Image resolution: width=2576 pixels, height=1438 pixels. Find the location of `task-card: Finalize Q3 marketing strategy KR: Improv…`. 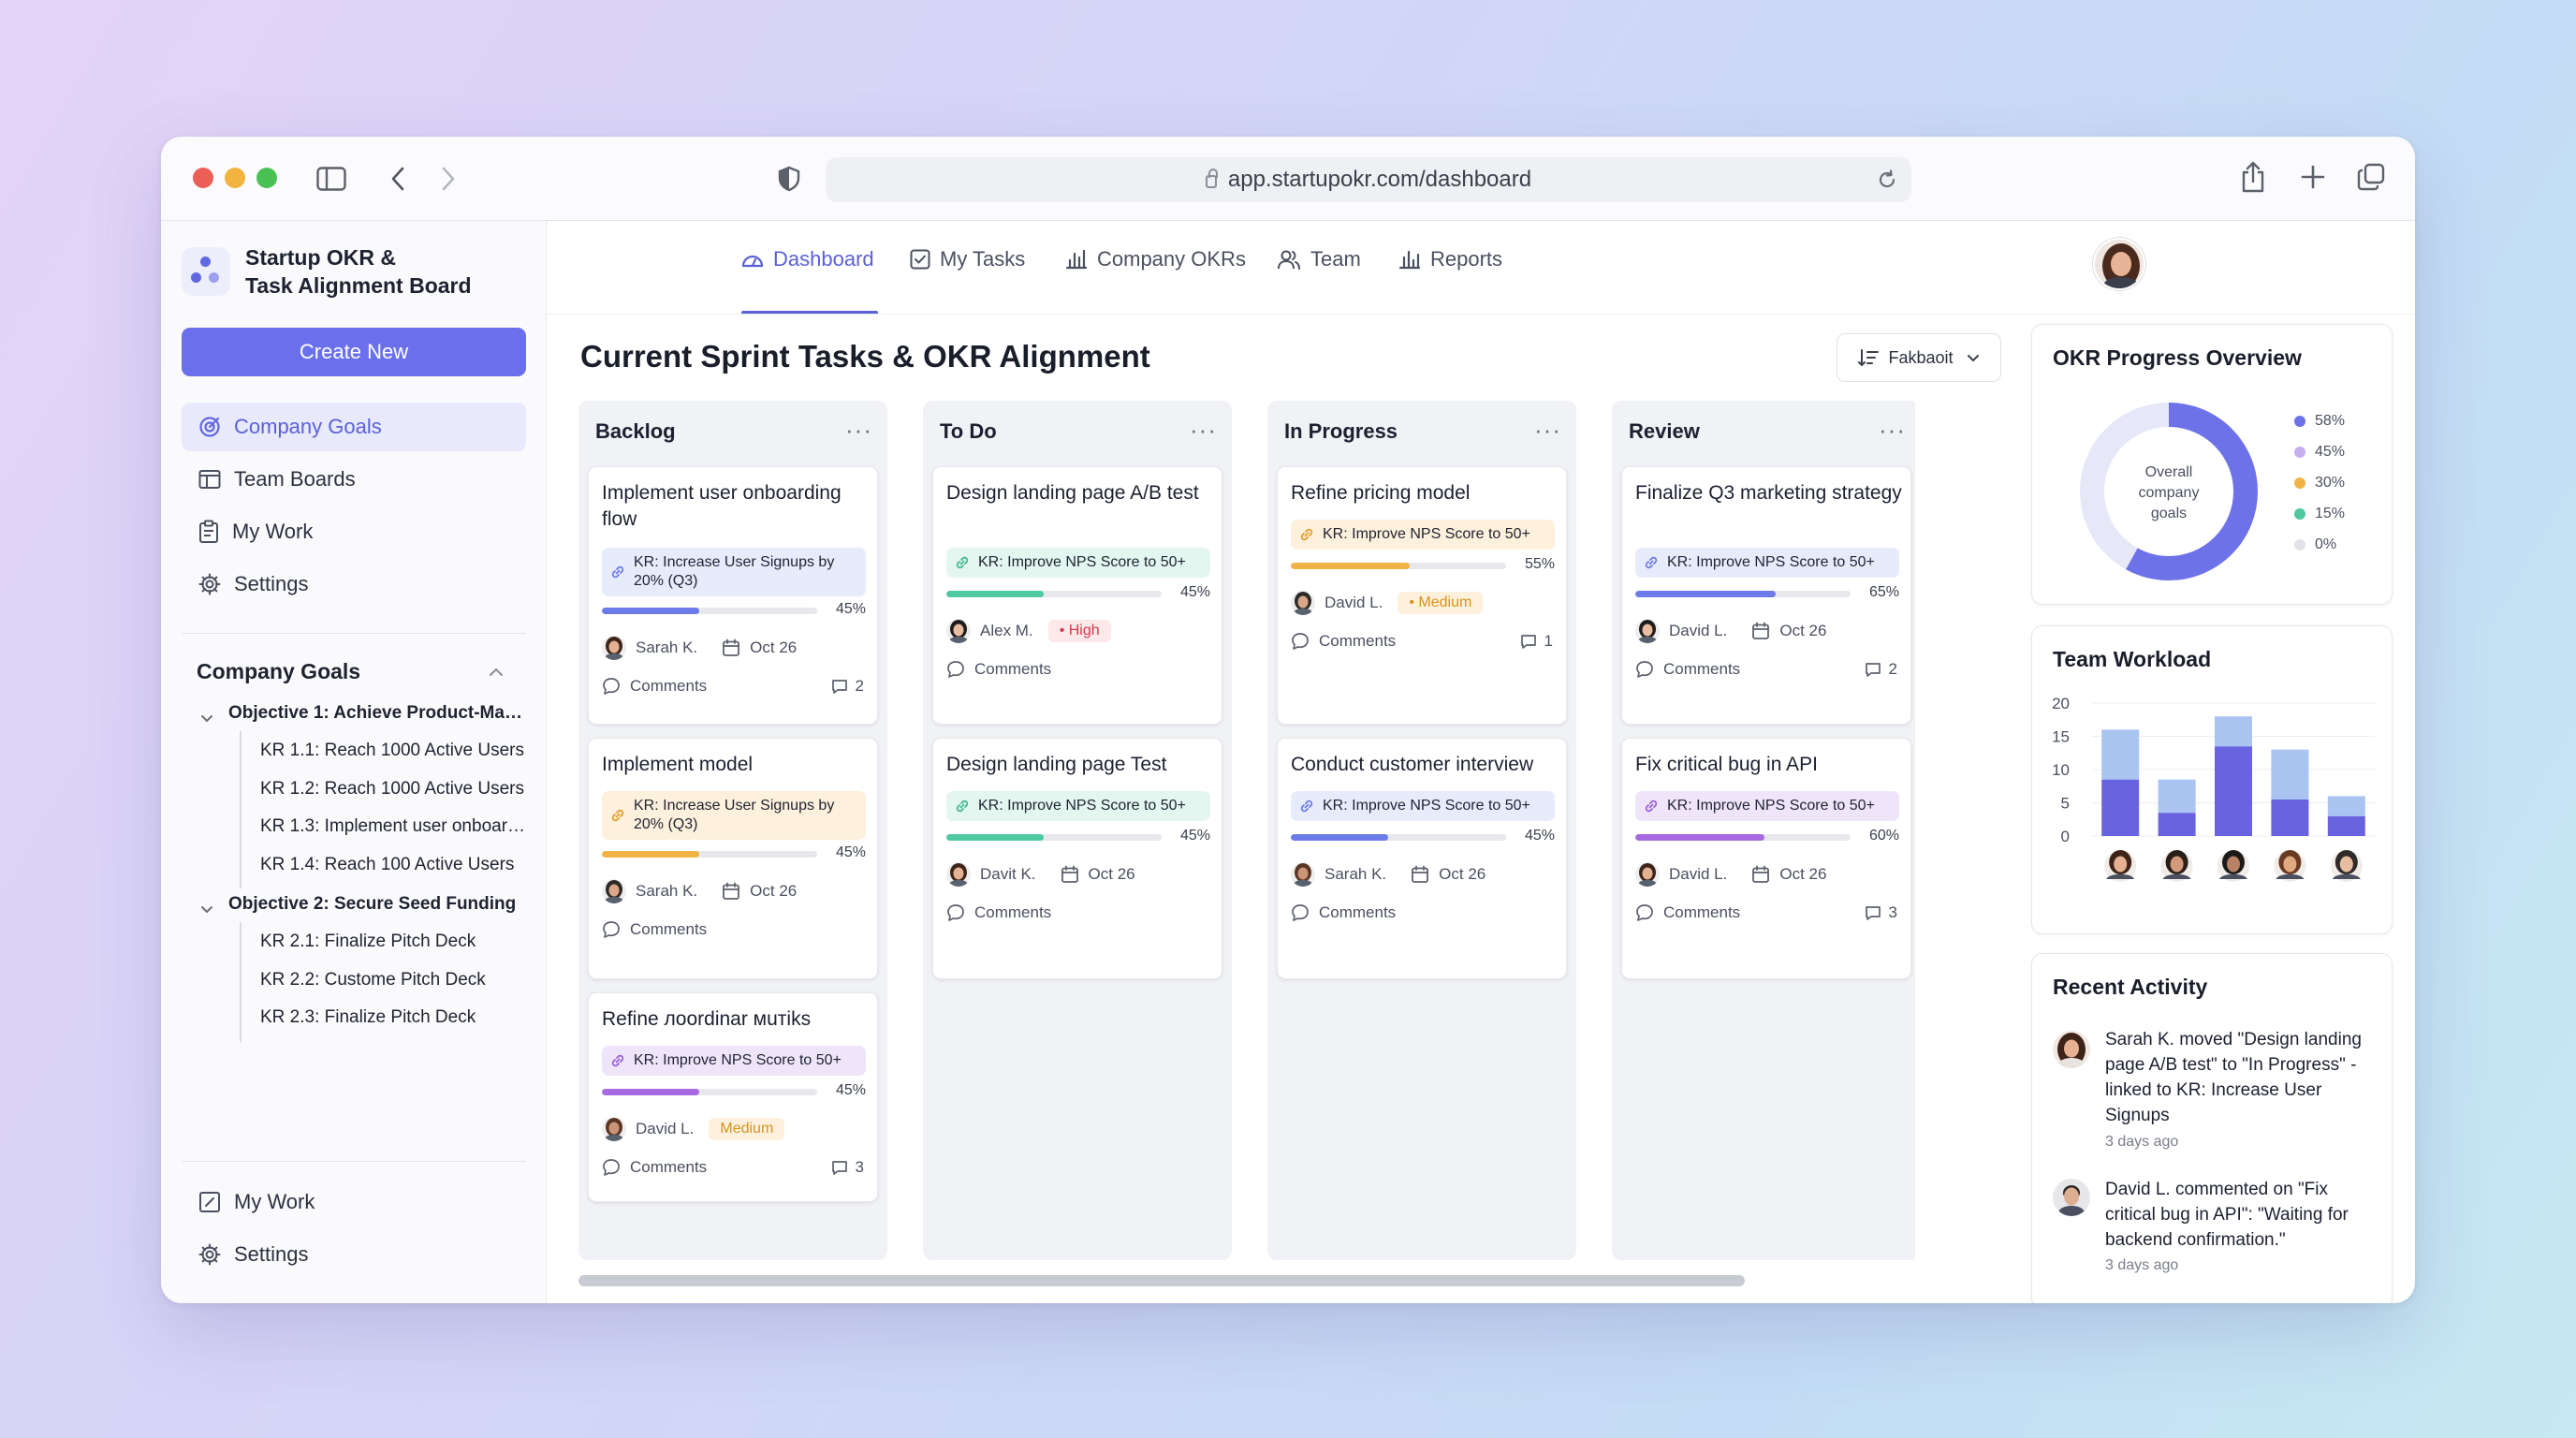

task-card: Finalize Q3 marketing strategy KR: Improv… is located at coordinates (1766, 595).